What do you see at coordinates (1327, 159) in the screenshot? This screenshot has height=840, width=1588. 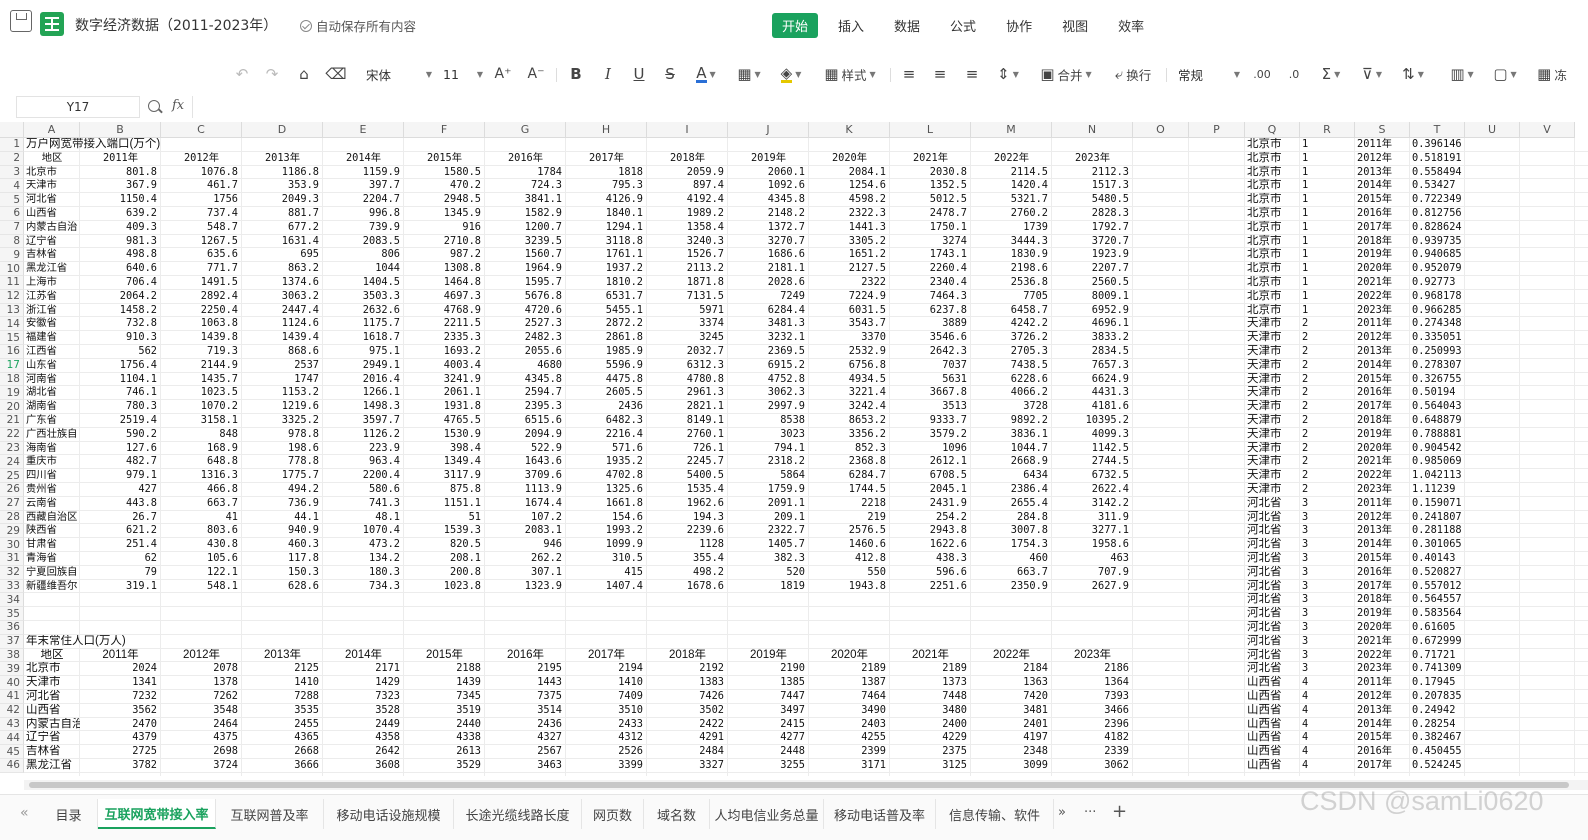 I see `cell: 1` at bounding box center [1327, 159].